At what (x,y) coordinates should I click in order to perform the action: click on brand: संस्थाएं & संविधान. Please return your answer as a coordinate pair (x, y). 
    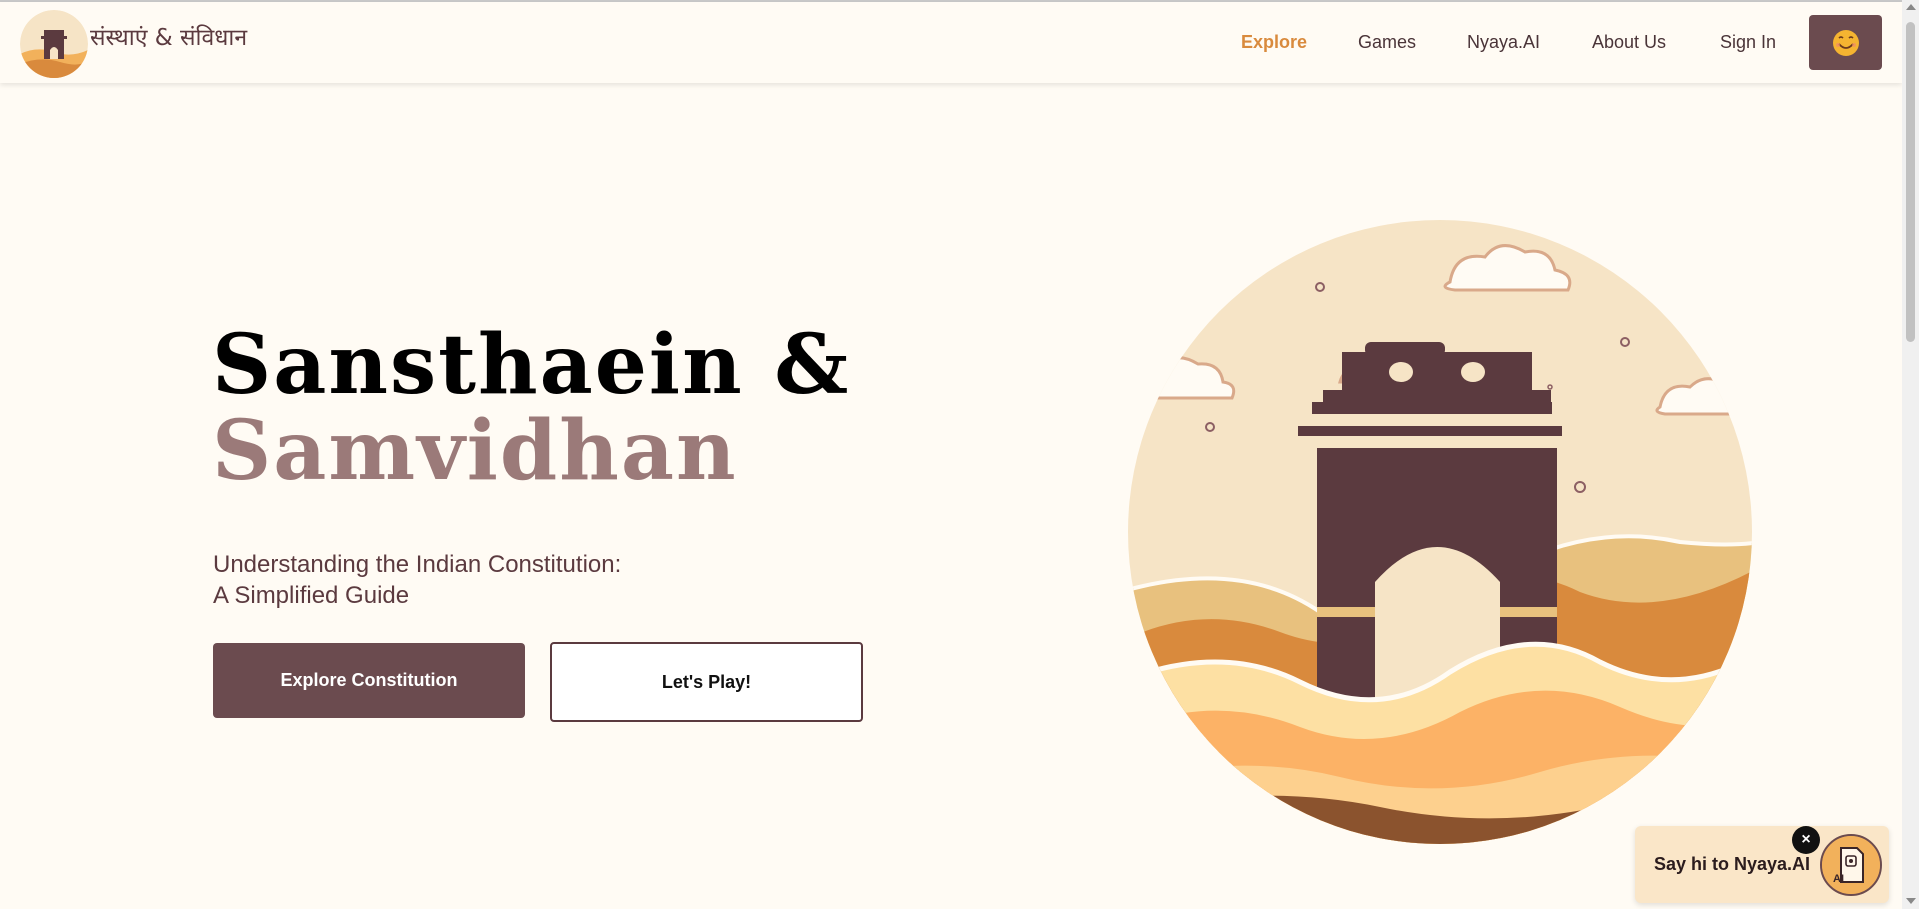
    Looking at the image, I should click on (133, 44).